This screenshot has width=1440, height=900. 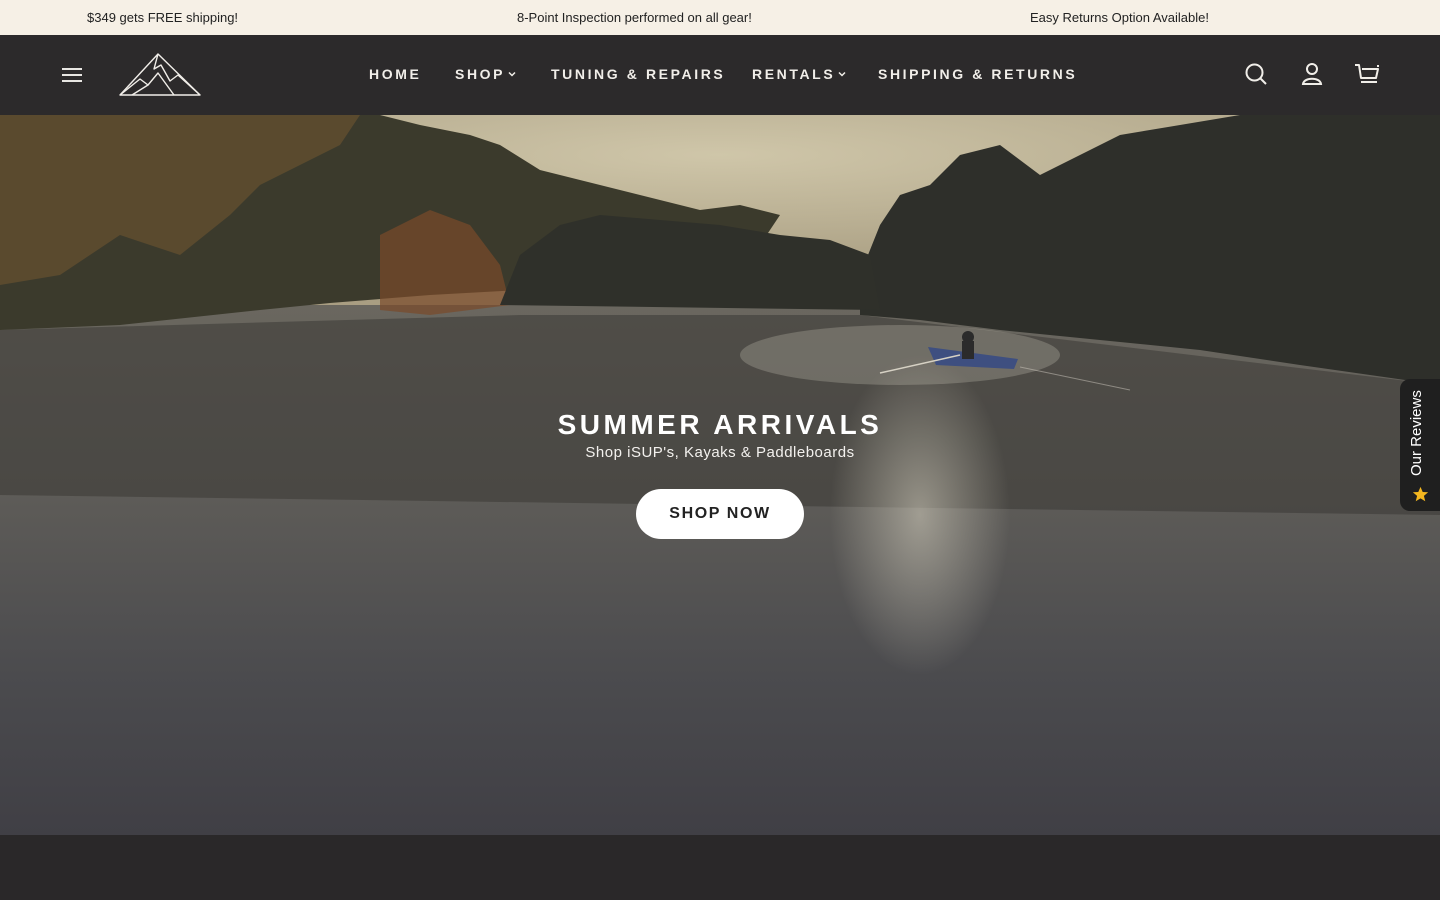 What do you see at coordinates (720, 867) in the screenshot?
I see `page-bottom-section` at bounding box center [720, 867].